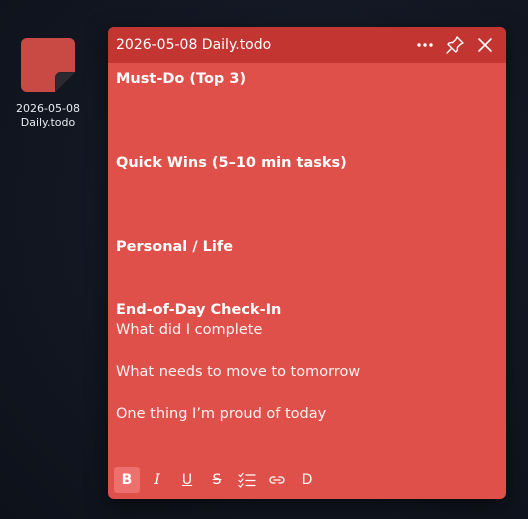  I want to click on close-icon, so click(485, 45).